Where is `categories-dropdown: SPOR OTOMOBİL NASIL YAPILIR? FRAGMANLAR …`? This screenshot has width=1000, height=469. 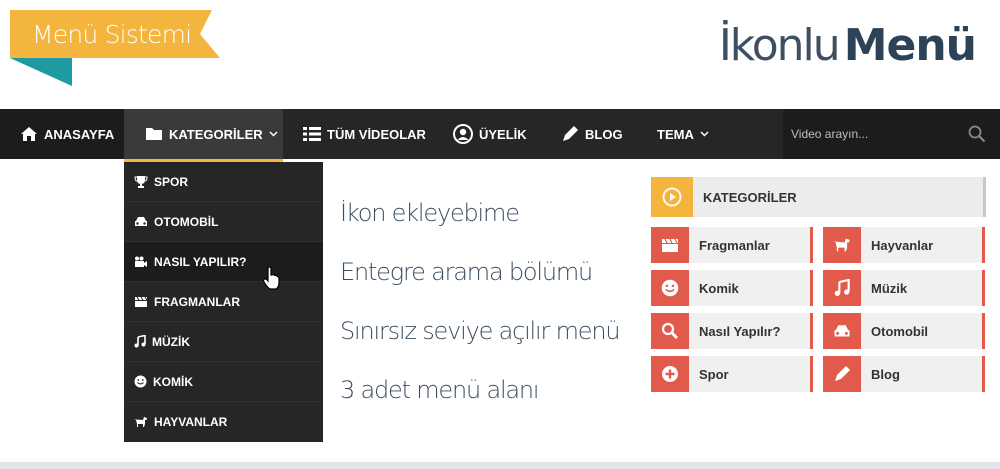 categories-dropdown: SPOR OTOMOBİL NASIL YAPILIR? FRAGMANLAR … is located at coordinates (223, 302).